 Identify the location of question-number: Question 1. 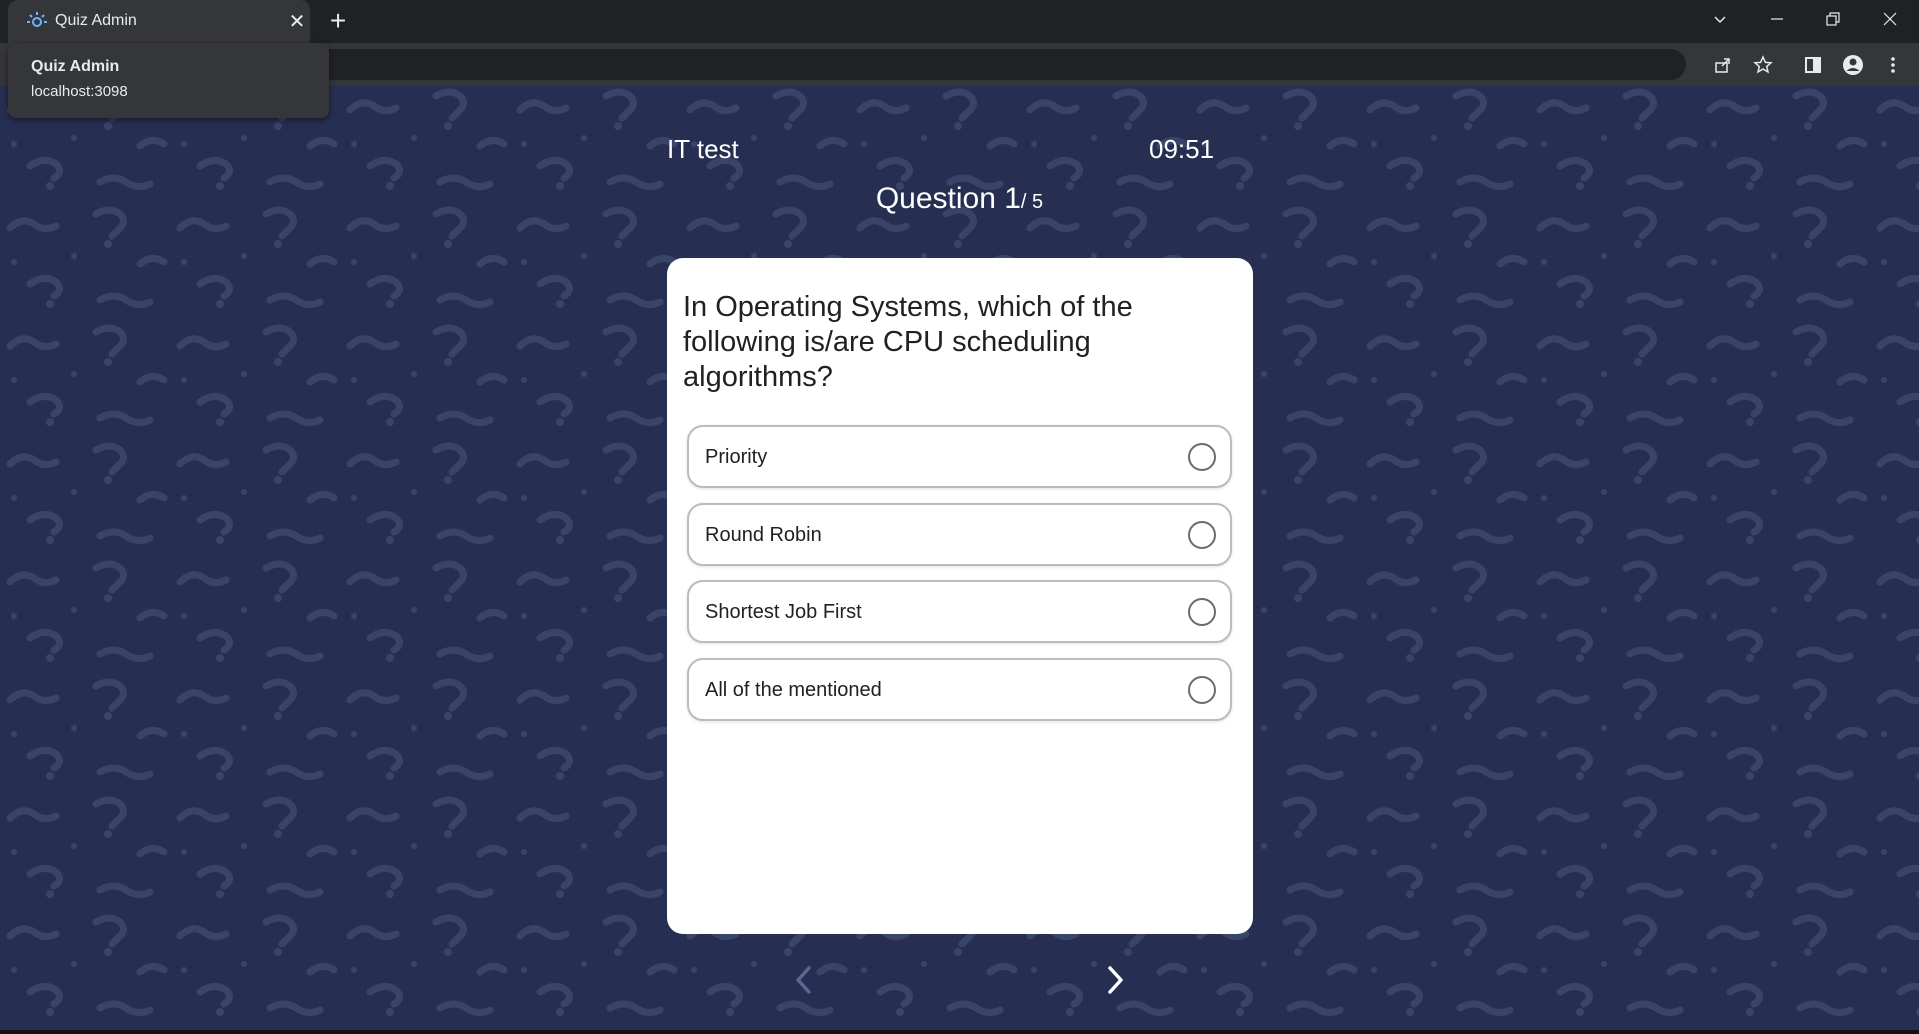
(948, 198).